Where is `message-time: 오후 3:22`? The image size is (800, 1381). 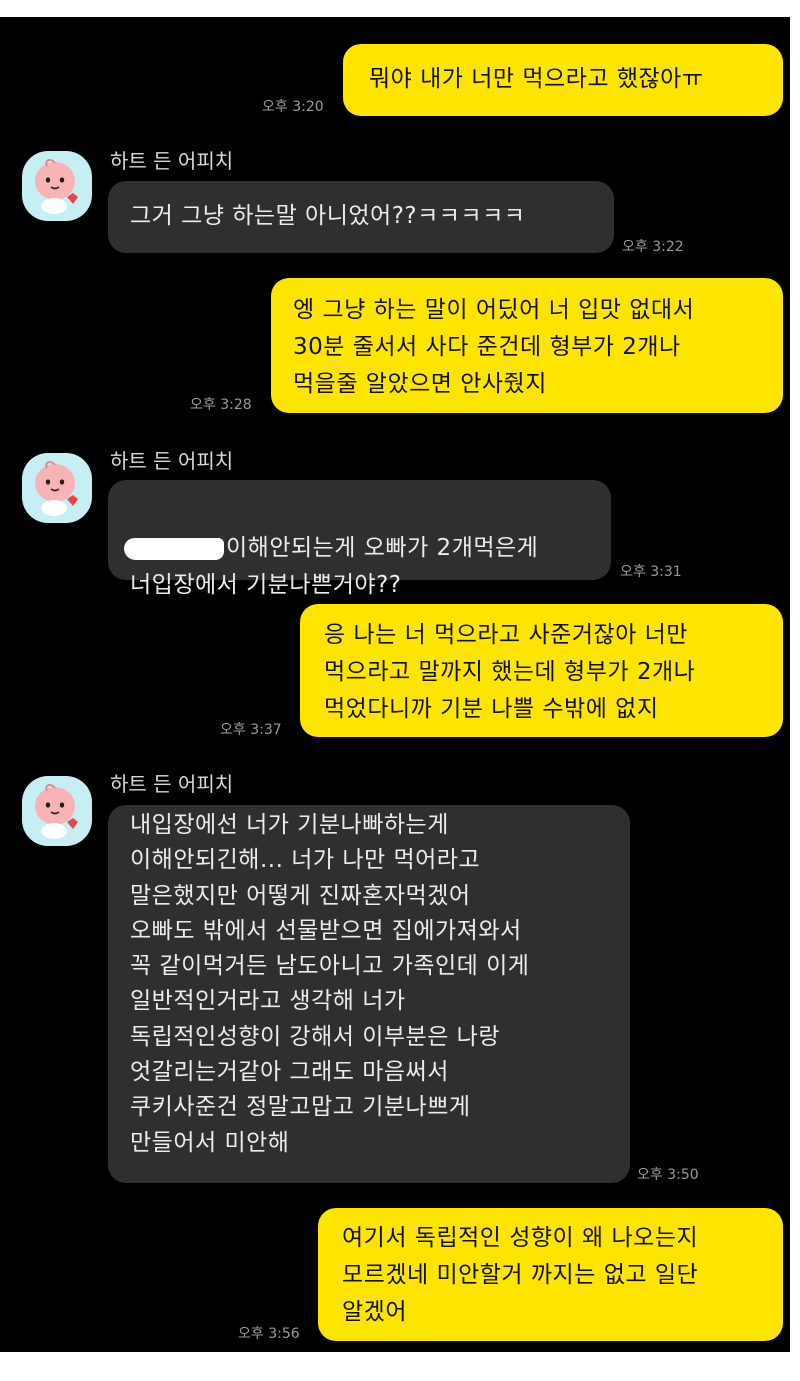 message-time: 오후 3:22 is located at coordinates (653, 247).